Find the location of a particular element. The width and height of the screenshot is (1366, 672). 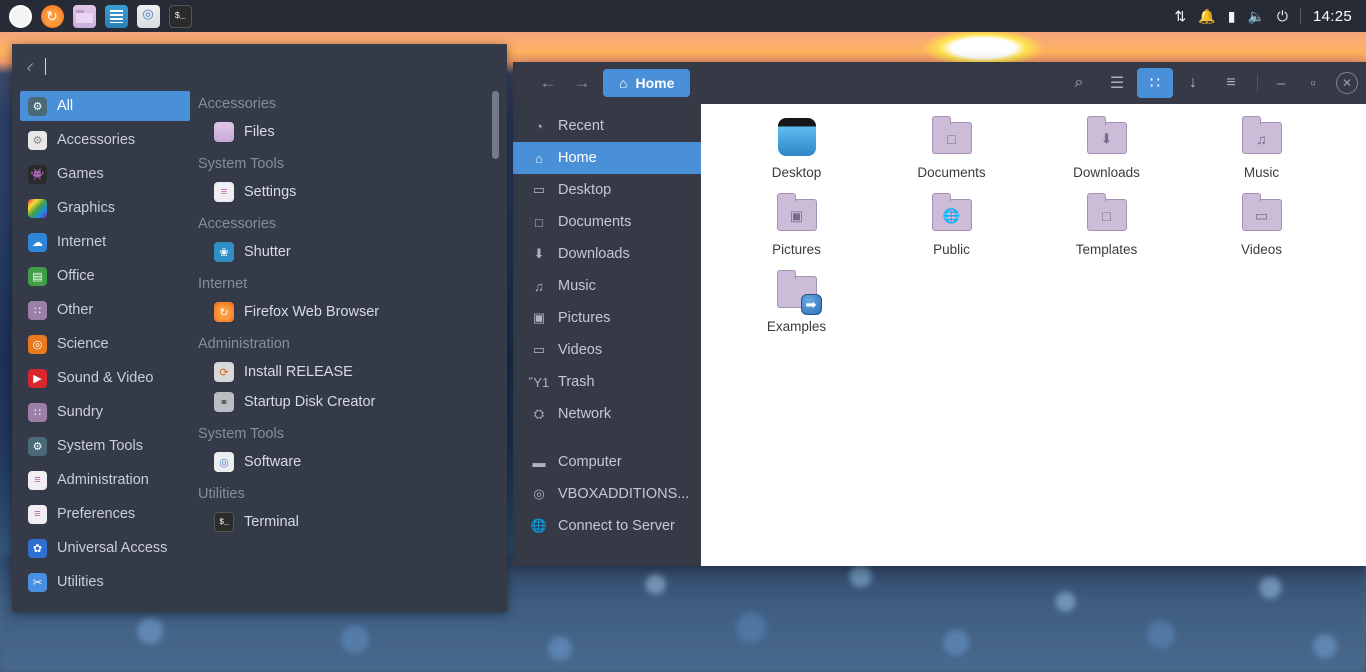

list-view-icon: ☰ is located at coordinates (1117, 83).